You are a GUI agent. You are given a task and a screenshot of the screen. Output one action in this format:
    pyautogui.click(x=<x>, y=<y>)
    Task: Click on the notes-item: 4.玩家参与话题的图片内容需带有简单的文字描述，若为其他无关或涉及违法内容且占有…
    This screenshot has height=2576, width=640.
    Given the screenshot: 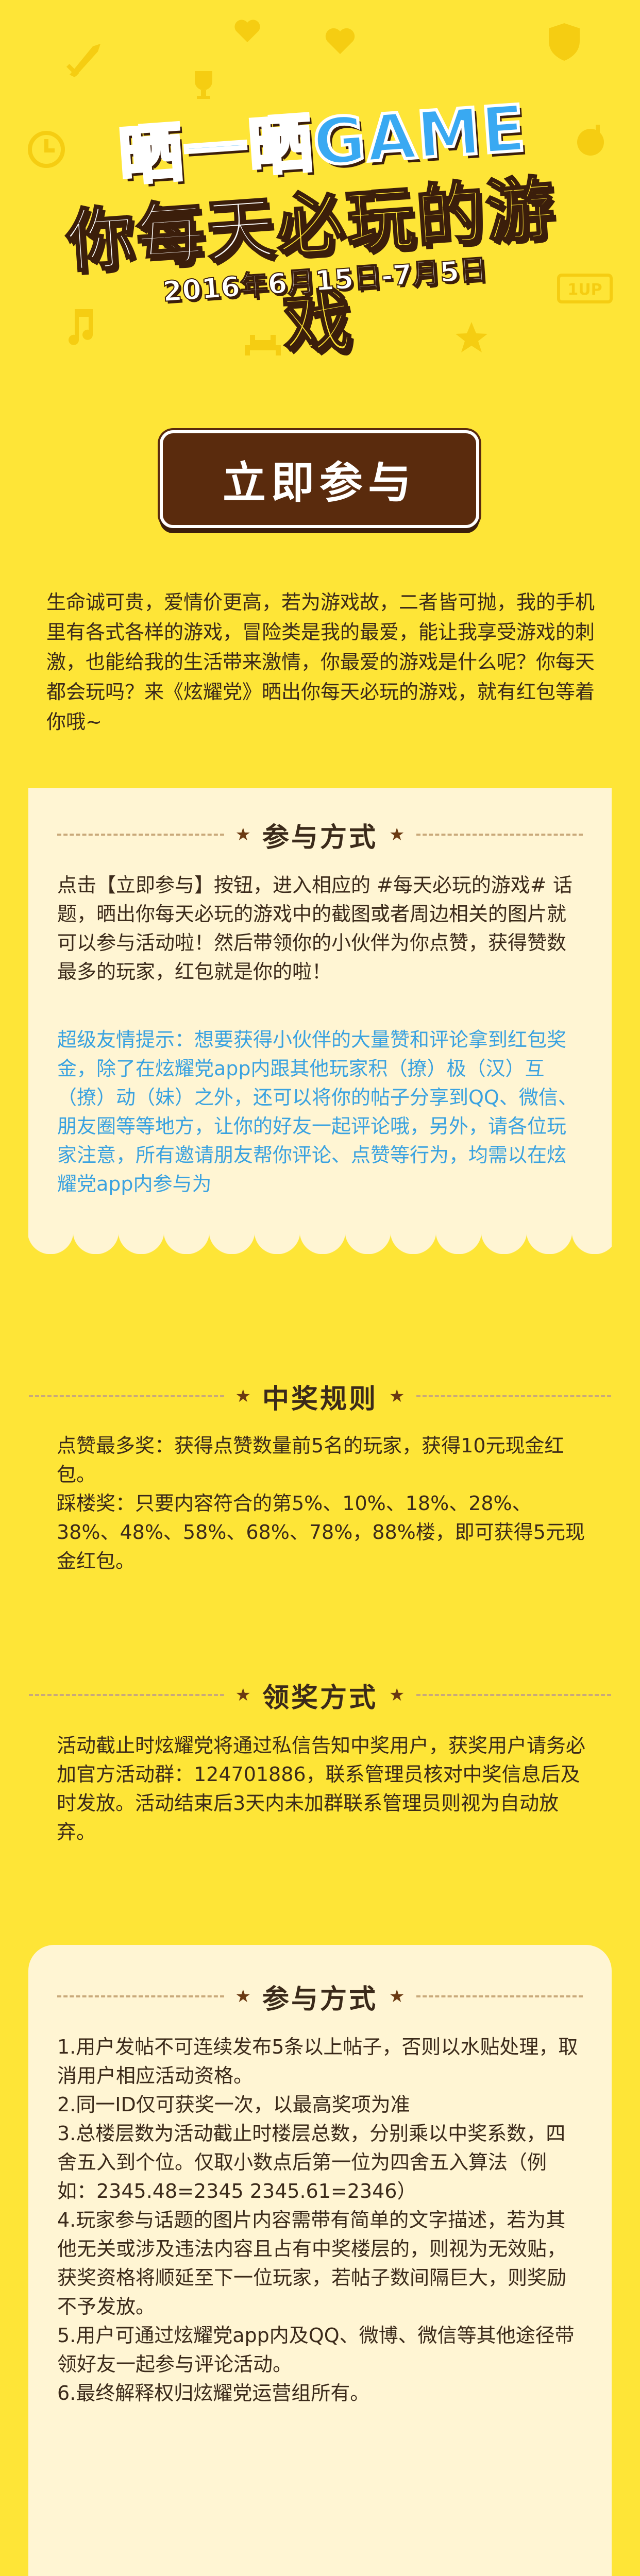 What is the action you would take?
    pyautogui.click(x=312, y=2263)
    